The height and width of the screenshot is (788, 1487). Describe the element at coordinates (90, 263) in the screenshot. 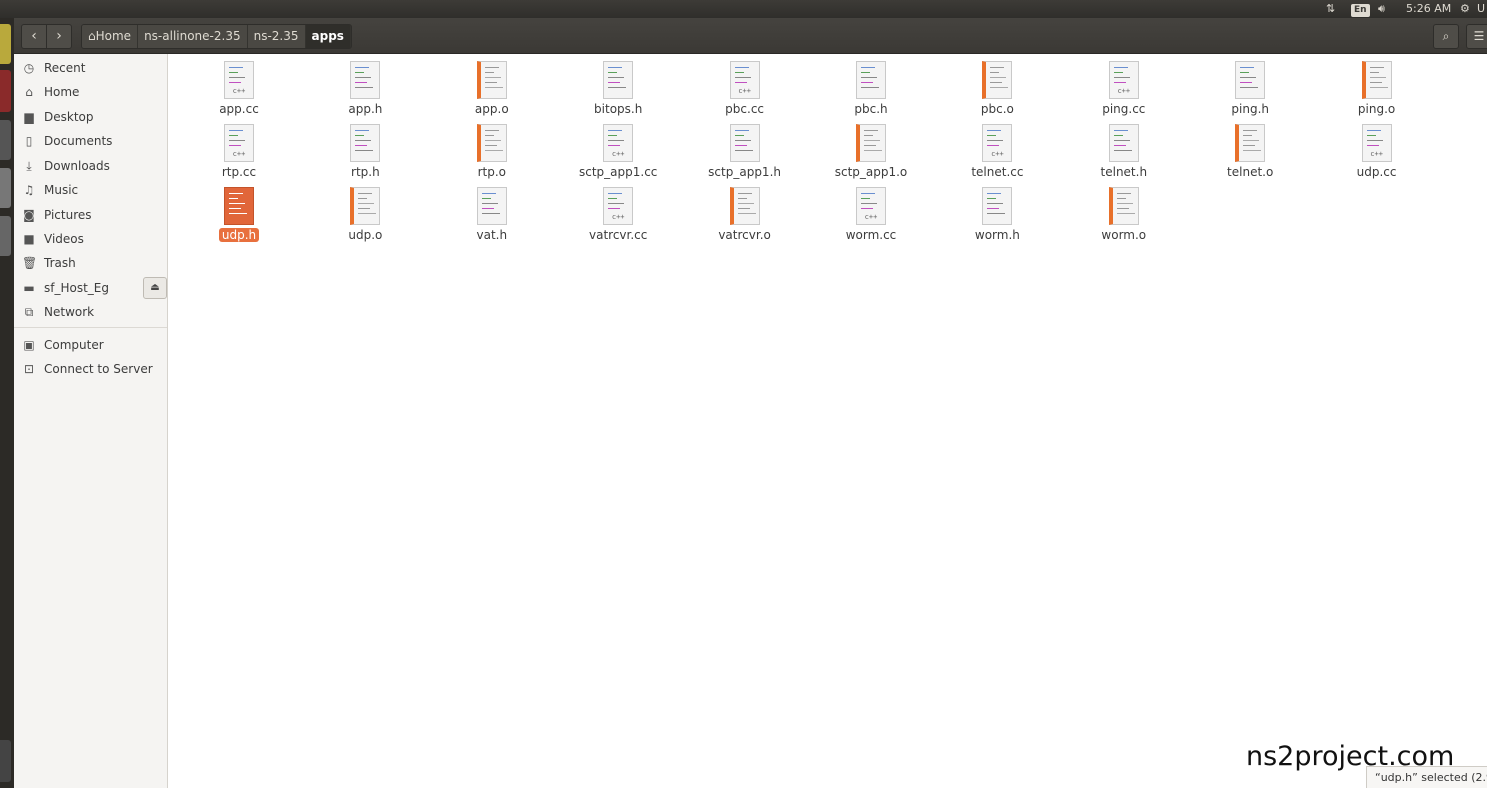

I see `sidebar-item-trash: 🗑︎ Trash` at that location.